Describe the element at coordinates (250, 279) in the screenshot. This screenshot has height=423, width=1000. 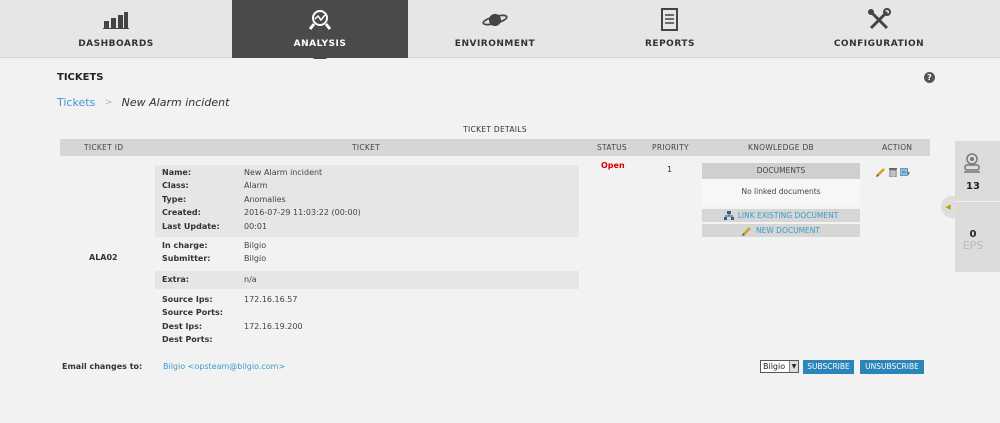
I see `detail-value: n/a` at that location.